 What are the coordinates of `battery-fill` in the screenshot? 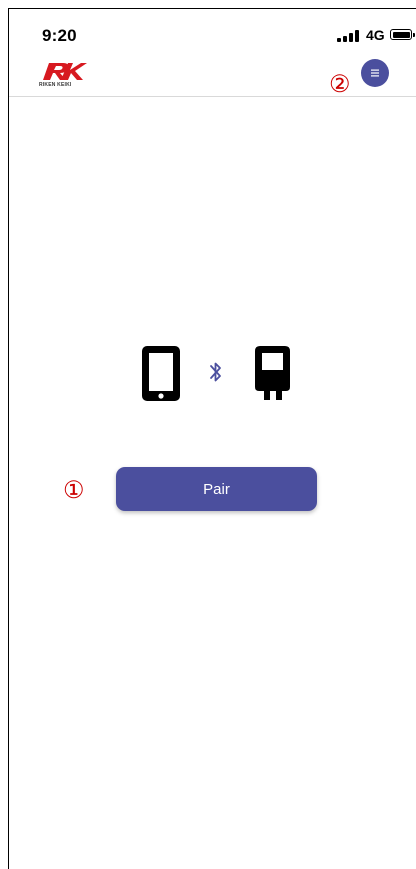 It's located at (401, 34).